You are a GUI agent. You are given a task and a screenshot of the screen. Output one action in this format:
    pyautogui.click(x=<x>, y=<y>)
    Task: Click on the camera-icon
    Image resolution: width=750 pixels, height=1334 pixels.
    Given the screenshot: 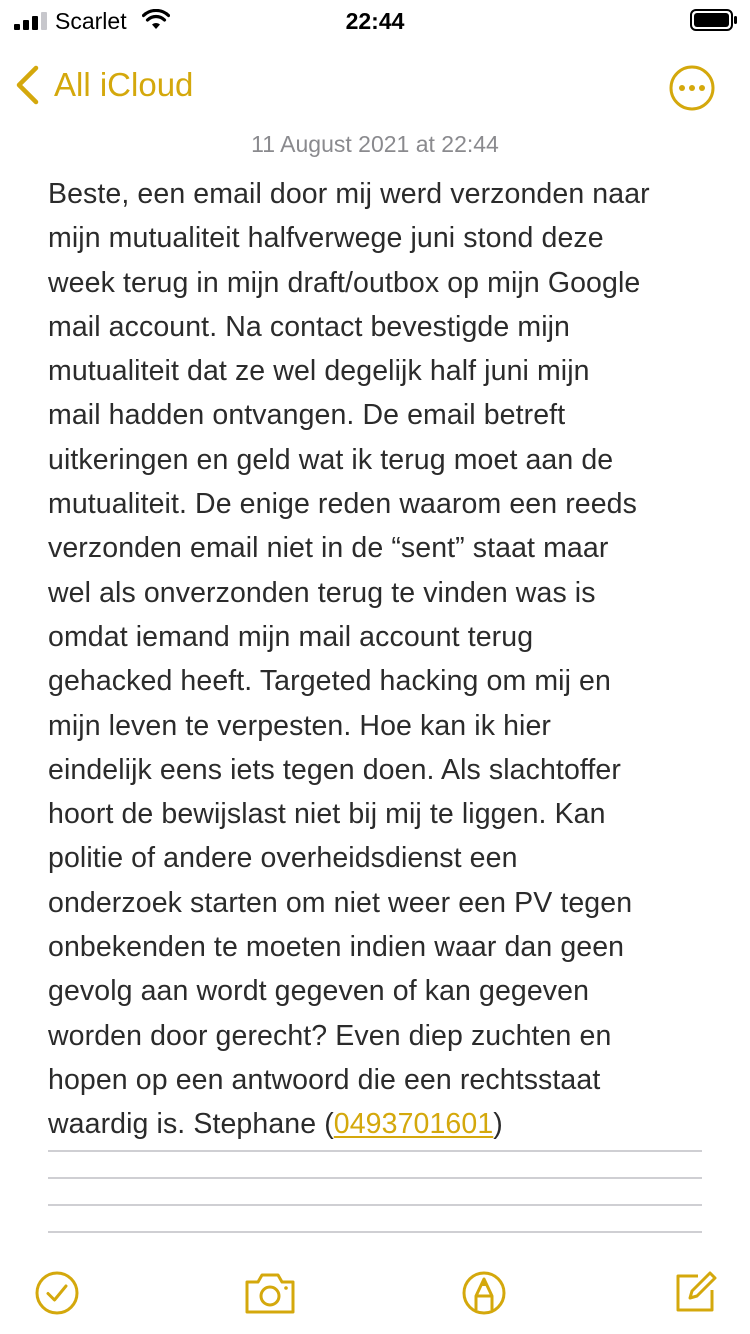 What is the action you would take?
    pyautogui.click(x=270, y=1293)
    